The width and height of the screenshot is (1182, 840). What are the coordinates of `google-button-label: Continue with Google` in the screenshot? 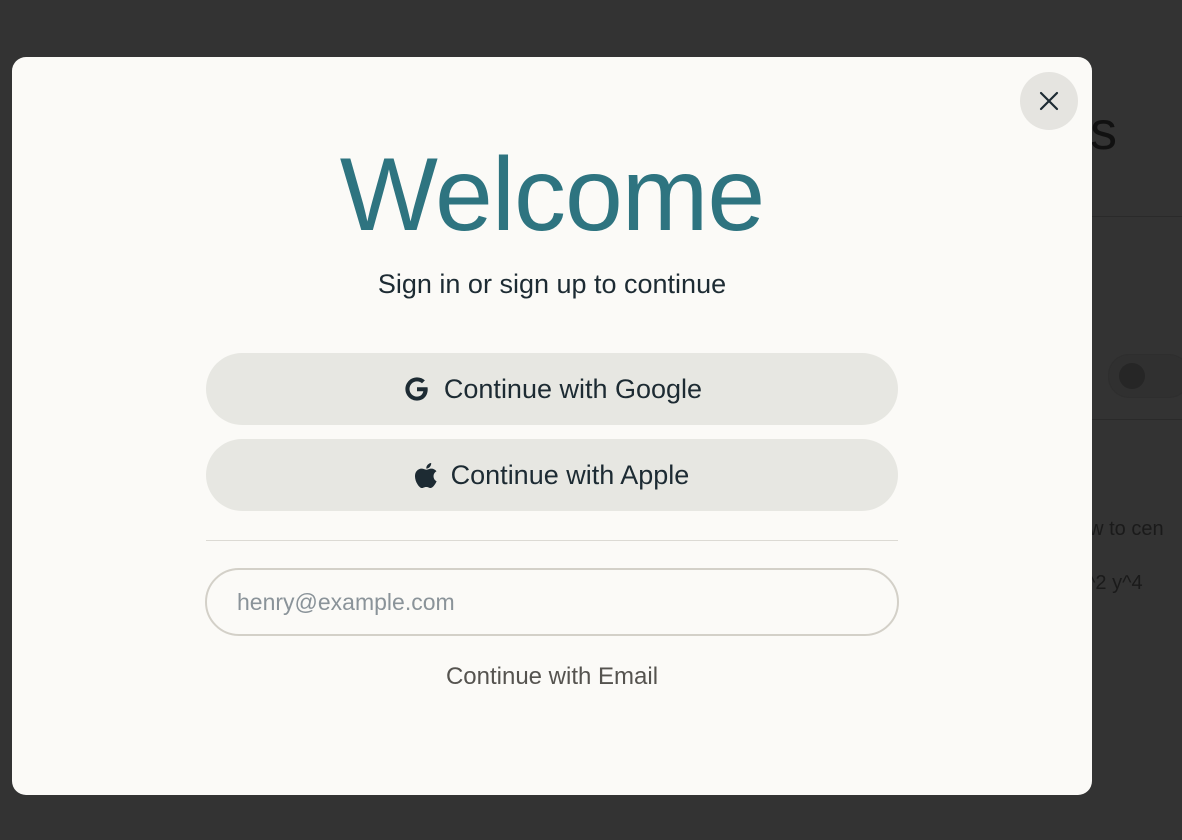 It's located at (573, 388).